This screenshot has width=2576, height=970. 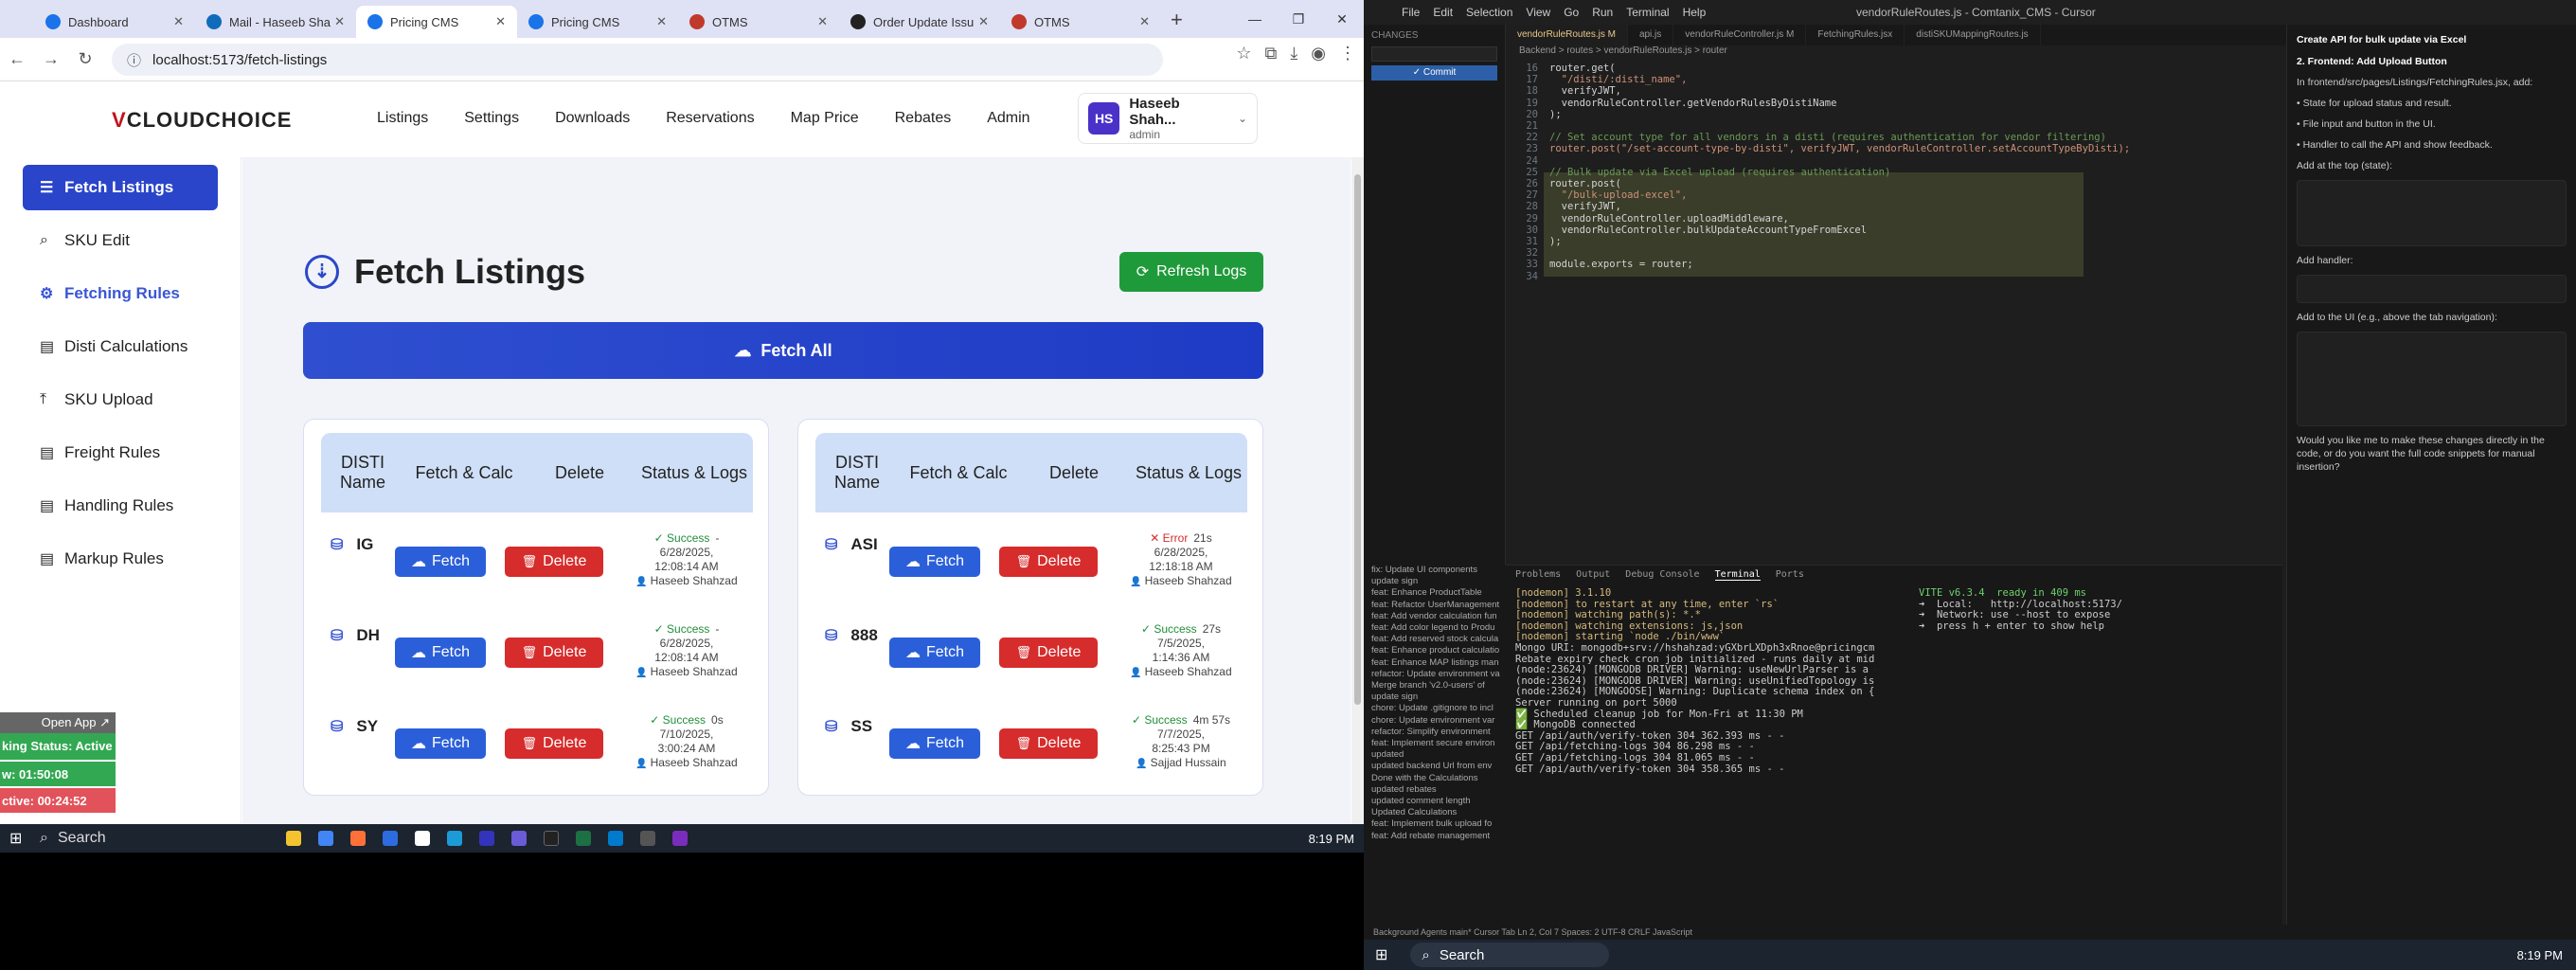 What do you see at coordinates (783, 350) in the screenshot?
I see `fetch-all-button: ☁ Fetch All` at bounding box center [783, 350].